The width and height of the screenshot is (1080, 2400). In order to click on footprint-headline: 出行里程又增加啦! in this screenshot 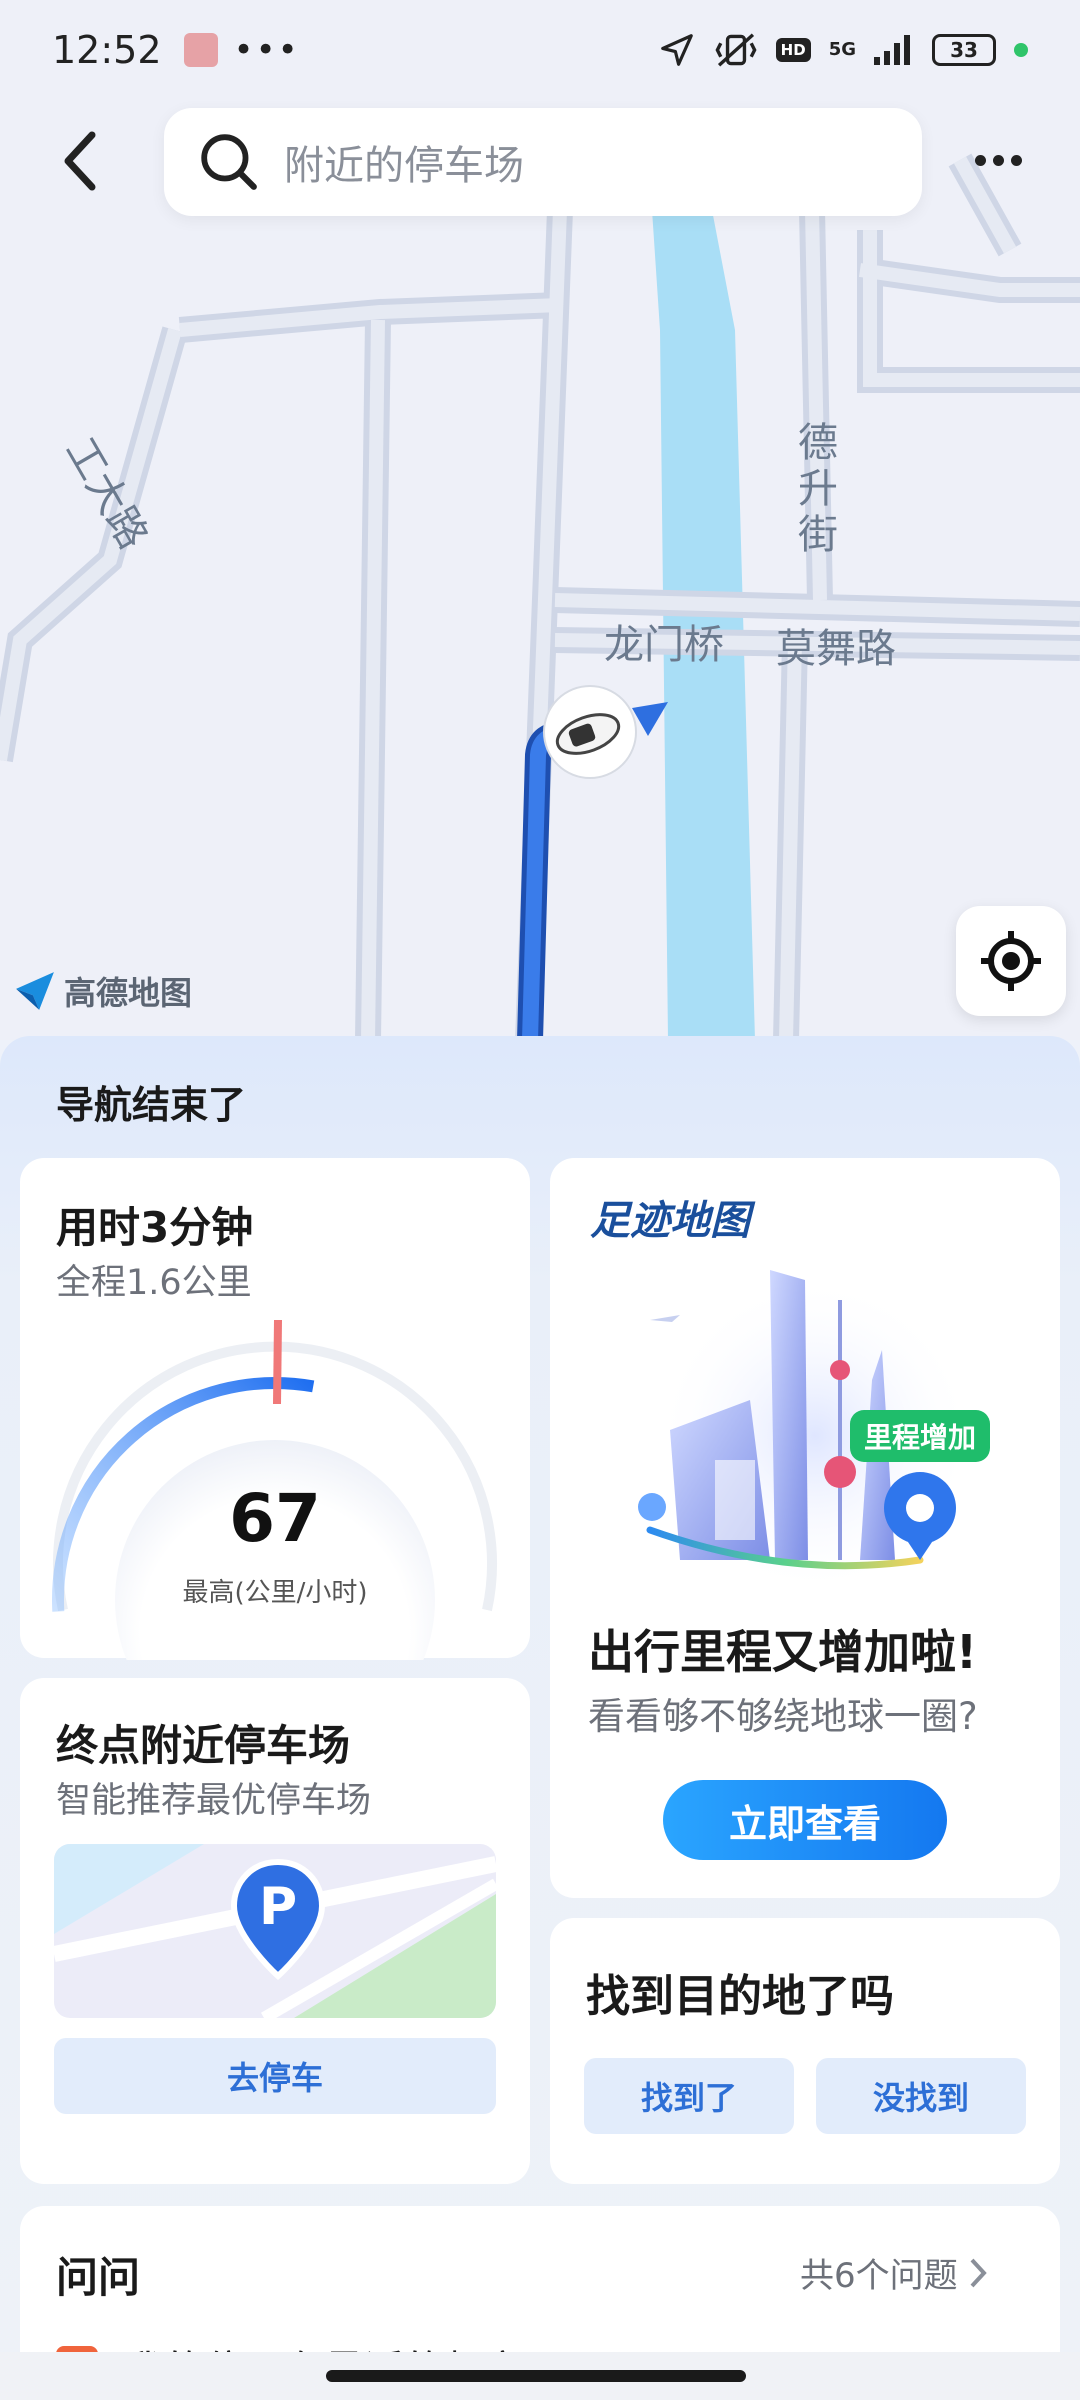, I will do `click(782, 1652)`.